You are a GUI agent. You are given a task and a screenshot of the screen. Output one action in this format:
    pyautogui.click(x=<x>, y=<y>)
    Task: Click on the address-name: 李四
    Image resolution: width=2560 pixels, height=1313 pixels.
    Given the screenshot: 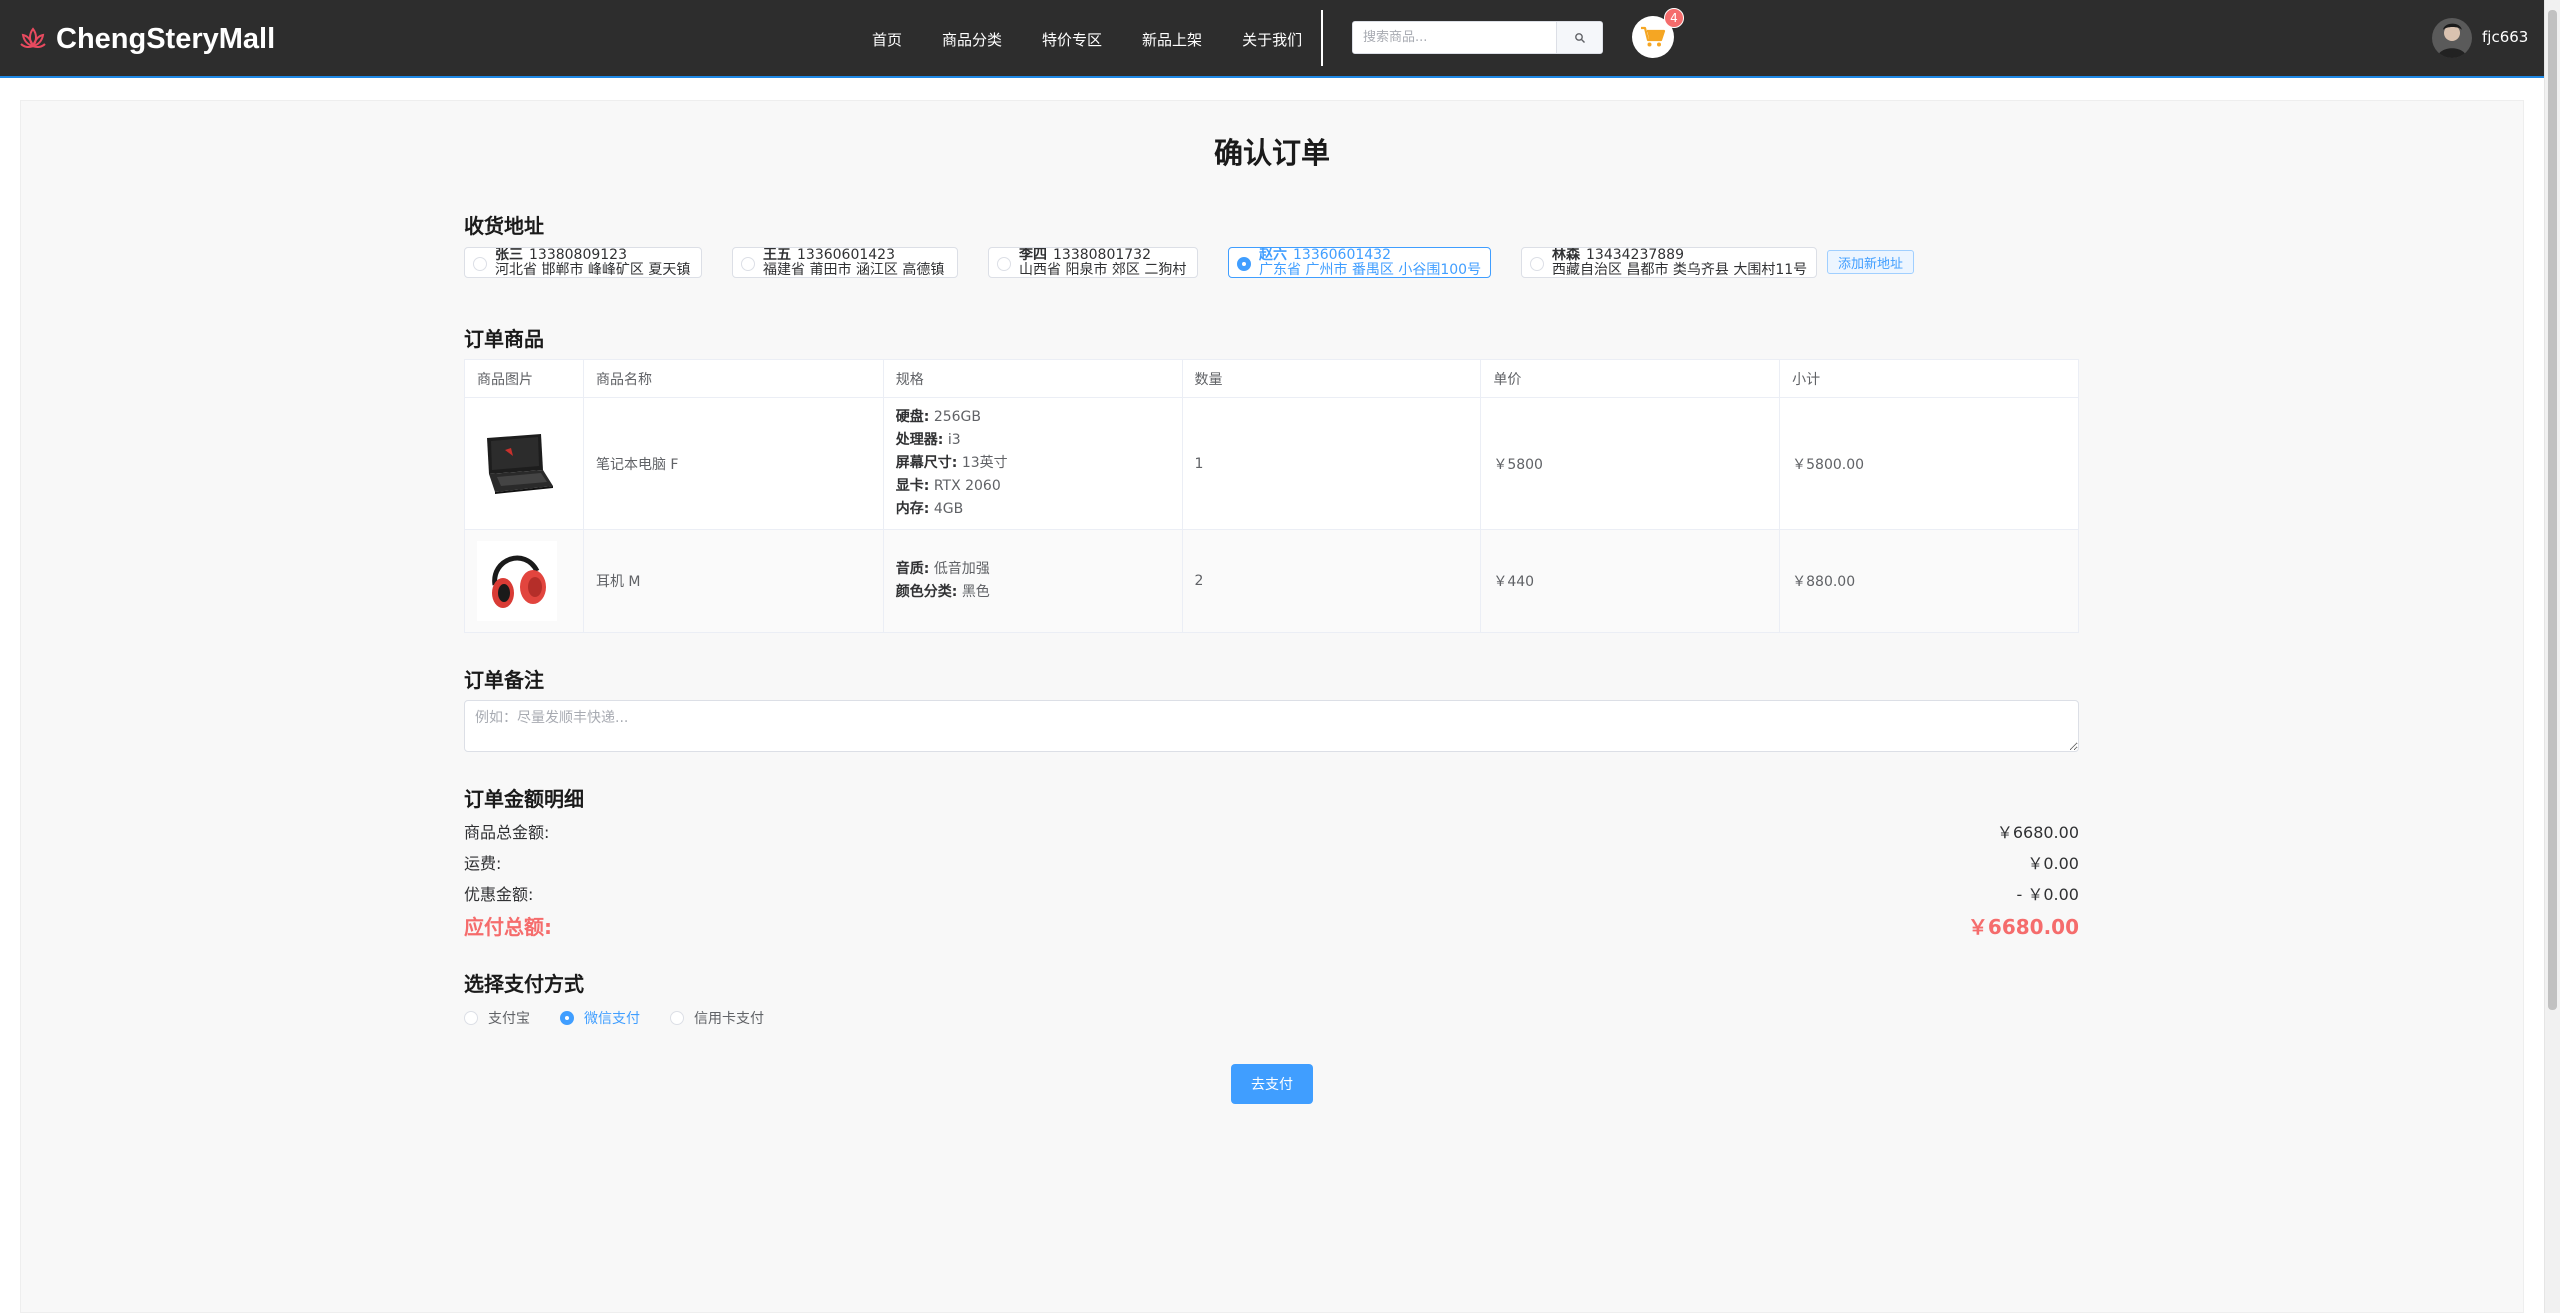 What is the action you would take?
    pyautogui.click(x=1033, y=254)
    